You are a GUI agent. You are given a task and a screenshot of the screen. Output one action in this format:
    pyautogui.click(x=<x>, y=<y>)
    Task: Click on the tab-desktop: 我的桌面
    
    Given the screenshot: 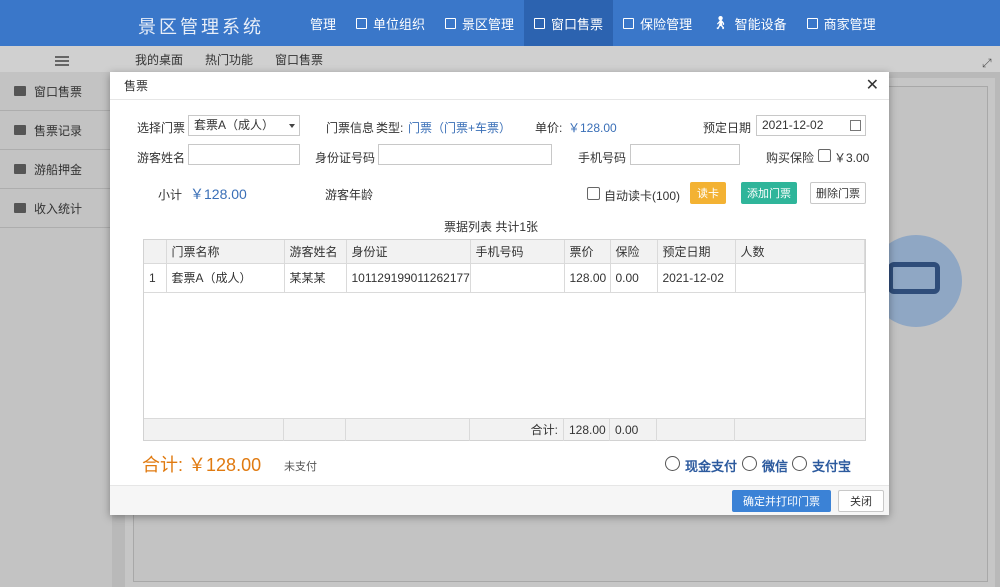 What is the action you would take?
    pyautogui.click(x=159, y=59)
    